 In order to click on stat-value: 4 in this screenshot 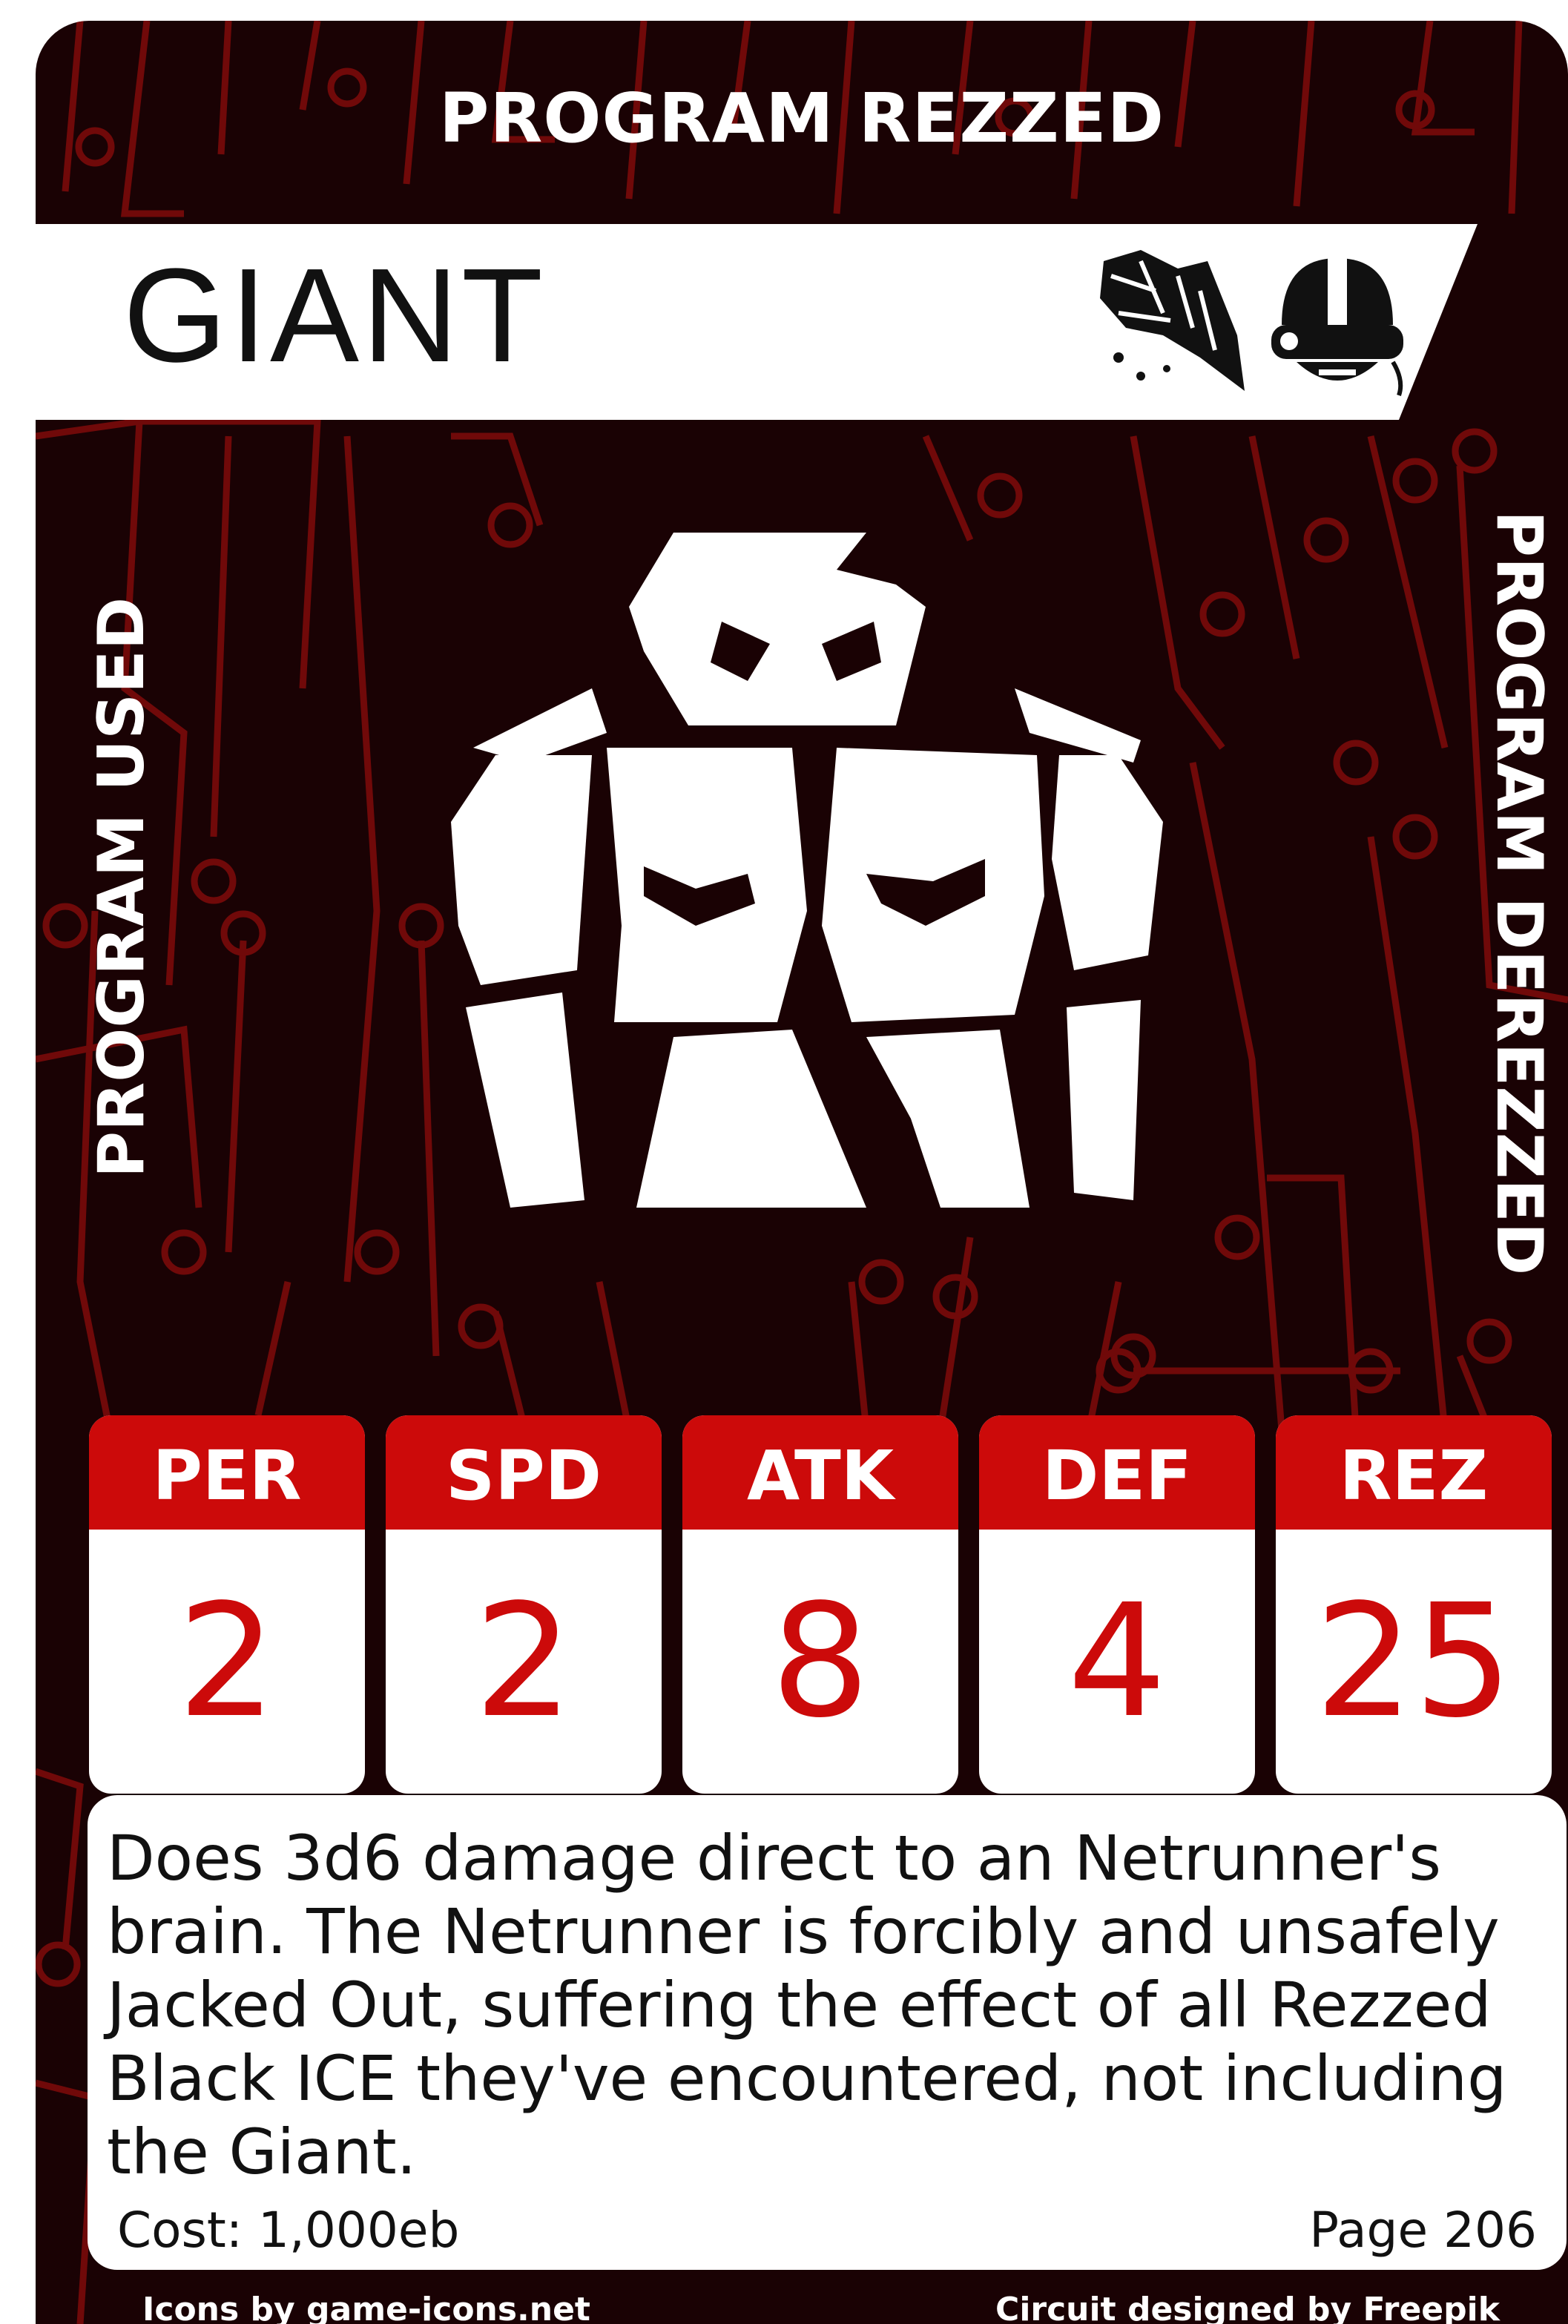, I will do `click(1117, 1661)`.